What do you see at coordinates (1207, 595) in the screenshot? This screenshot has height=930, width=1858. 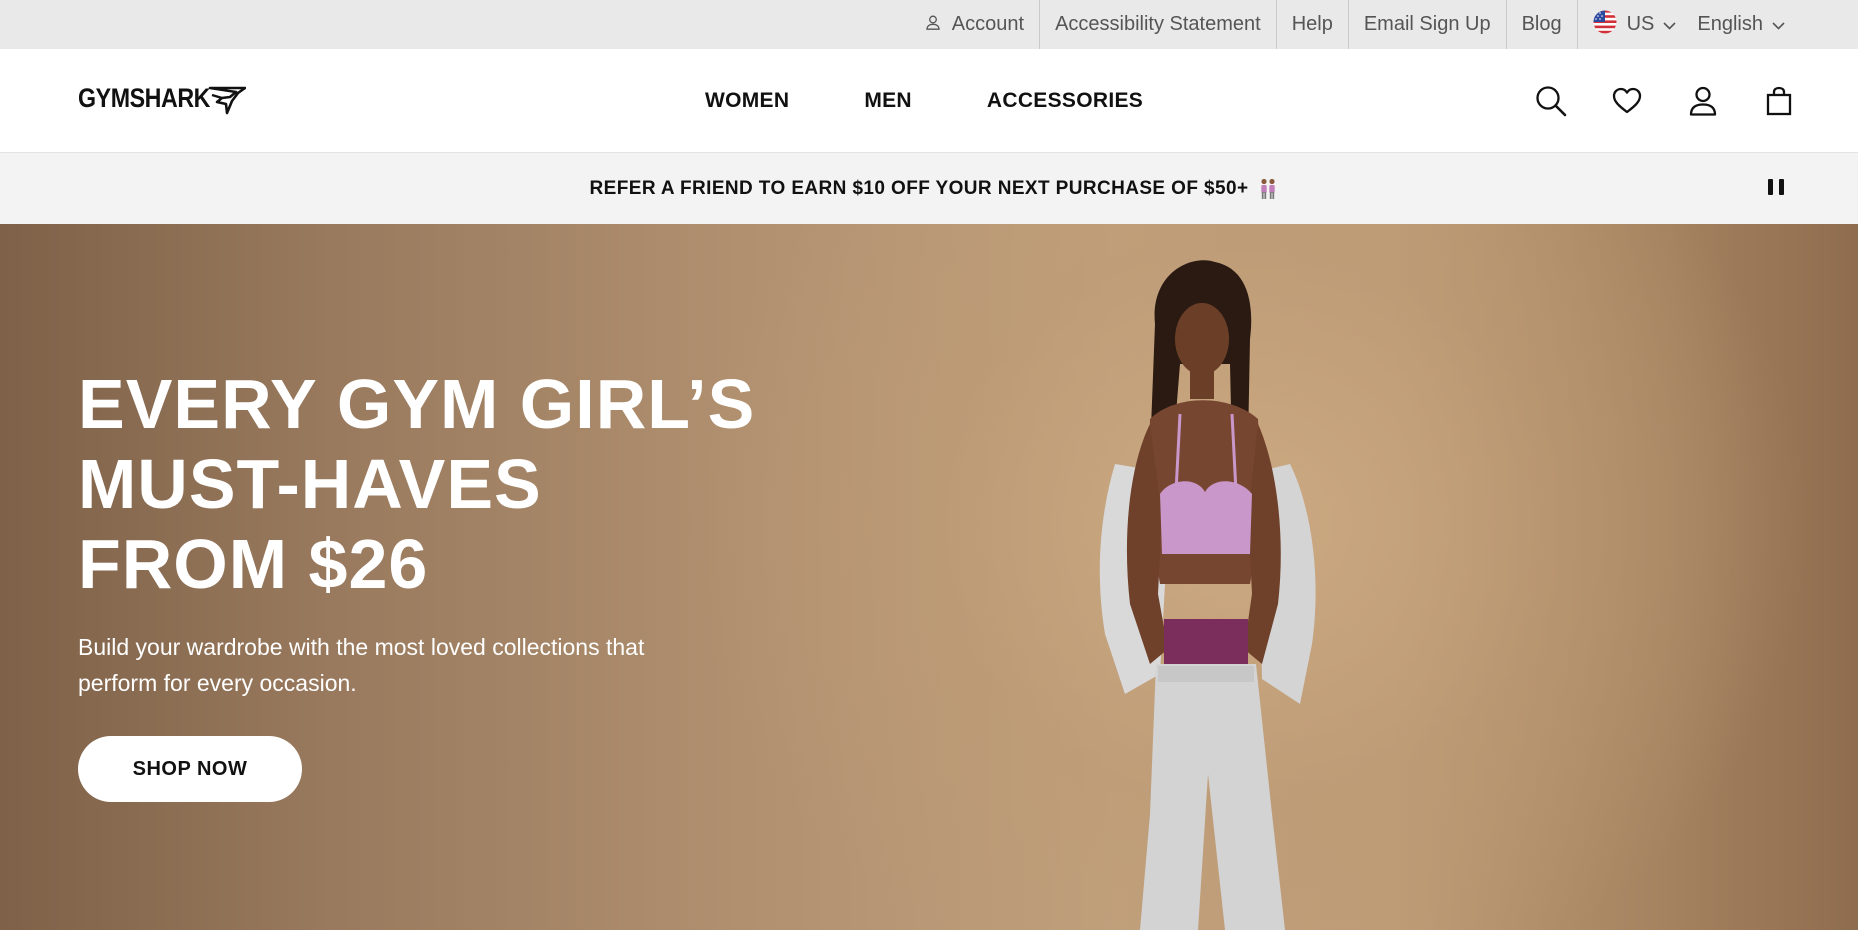 I see `model-photo` at bounding box center [1207, 595].